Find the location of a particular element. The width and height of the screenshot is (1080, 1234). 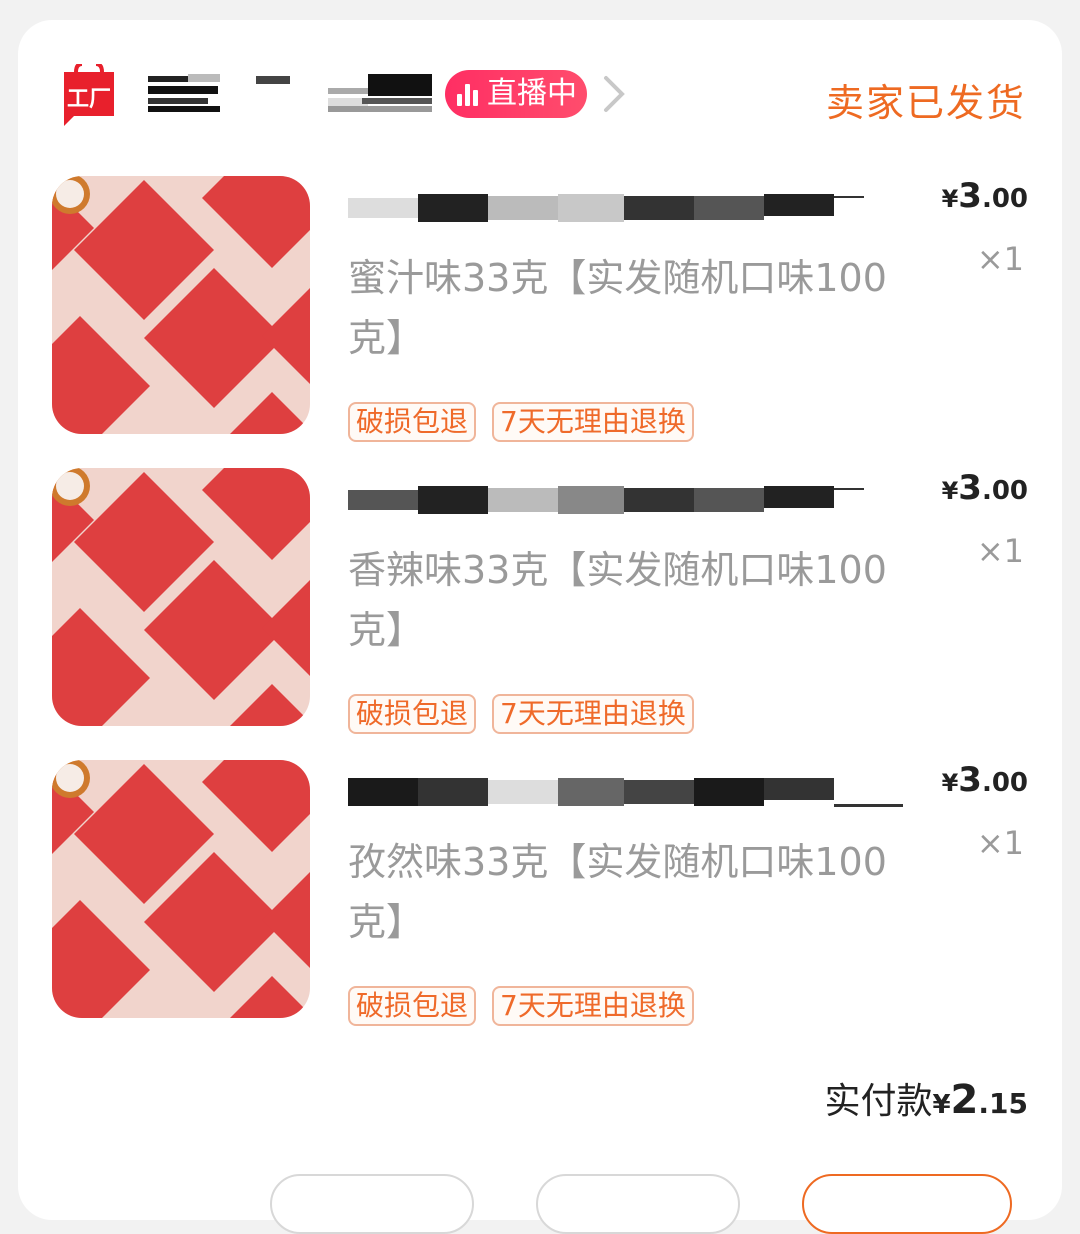

shop-name-redacted is located at coordinates (290, 94).